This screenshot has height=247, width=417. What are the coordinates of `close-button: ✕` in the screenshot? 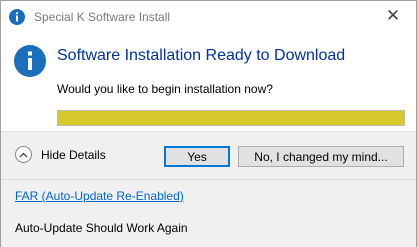 It's located at (393, 16).